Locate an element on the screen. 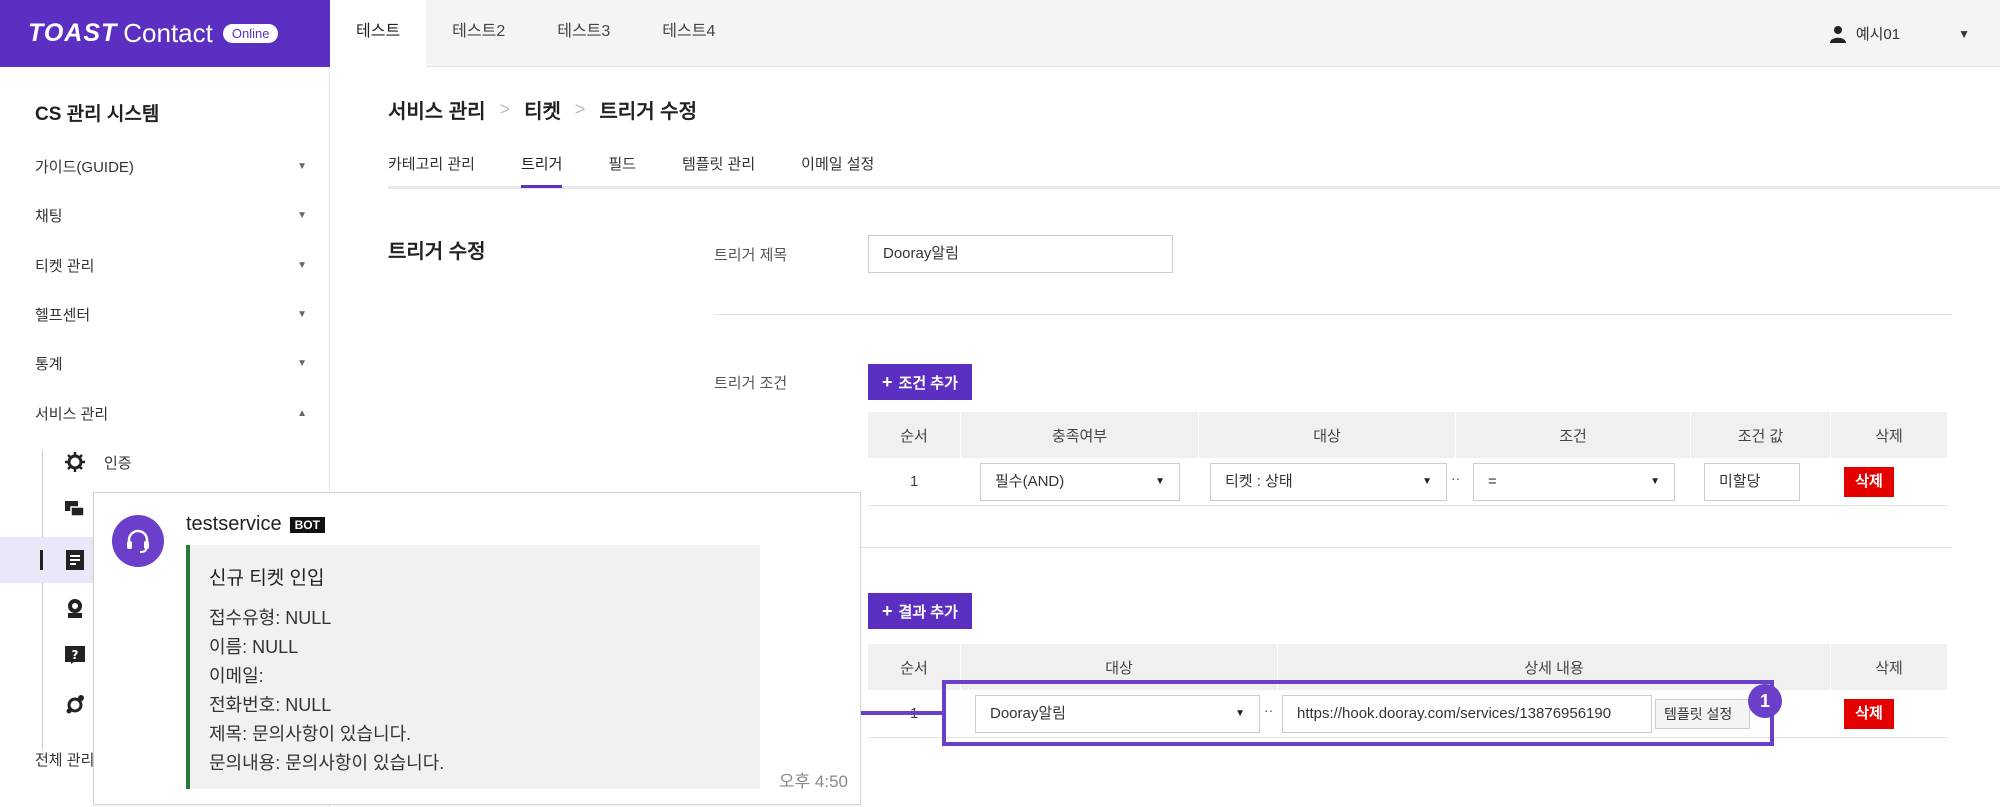 The width and height of the screenshot is (2000, 807). trigger-title-input: Dooray알림 is located at coordinates (1020, 254).